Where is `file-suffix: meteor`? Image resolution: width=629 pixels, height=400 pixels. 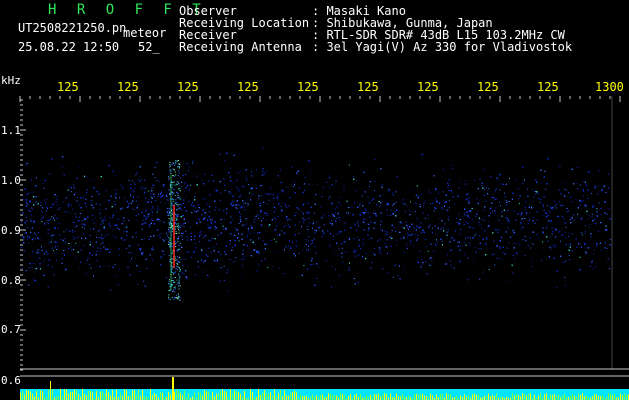 file-suffix: meteor is located at coordinates (145, 33).